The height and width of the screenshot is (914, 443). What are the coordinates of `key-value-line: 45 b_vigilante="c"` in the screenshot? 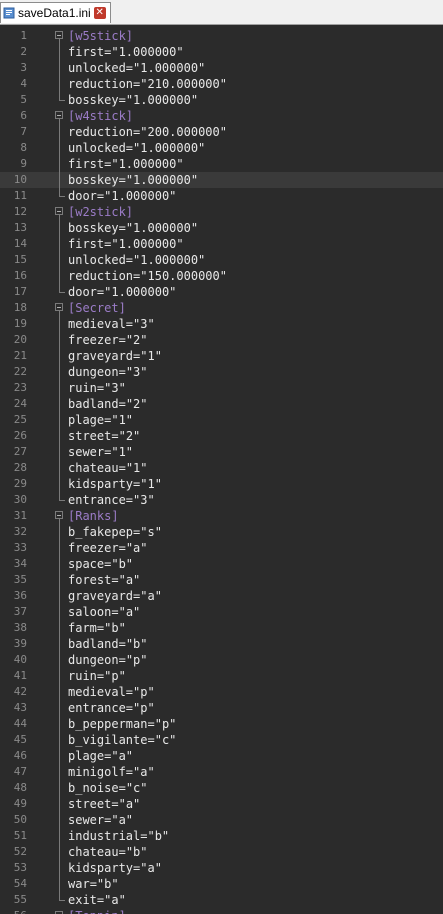 It's located at (221, 740).